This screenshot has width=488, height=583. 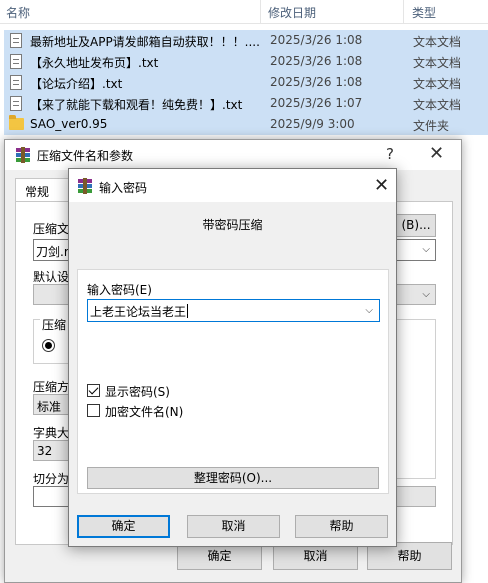 What do you see at coordinates (51, 387) in the screenshot?
I see `compression-method-label: 压缩方` at bounding box center [51, 387].